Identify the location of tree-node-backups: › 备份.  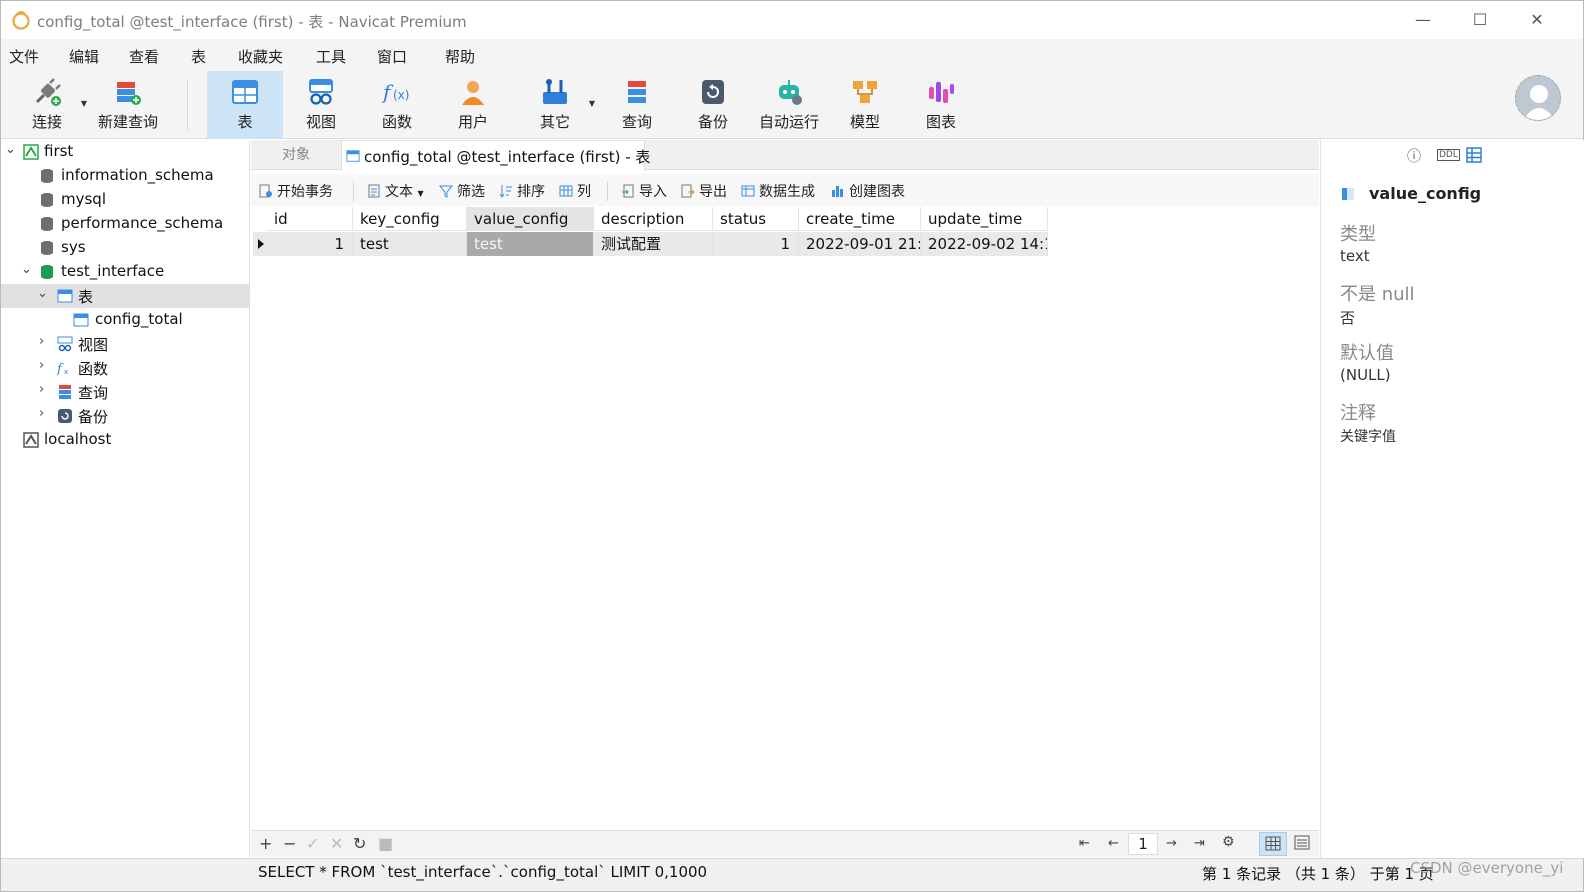
(125, 416).